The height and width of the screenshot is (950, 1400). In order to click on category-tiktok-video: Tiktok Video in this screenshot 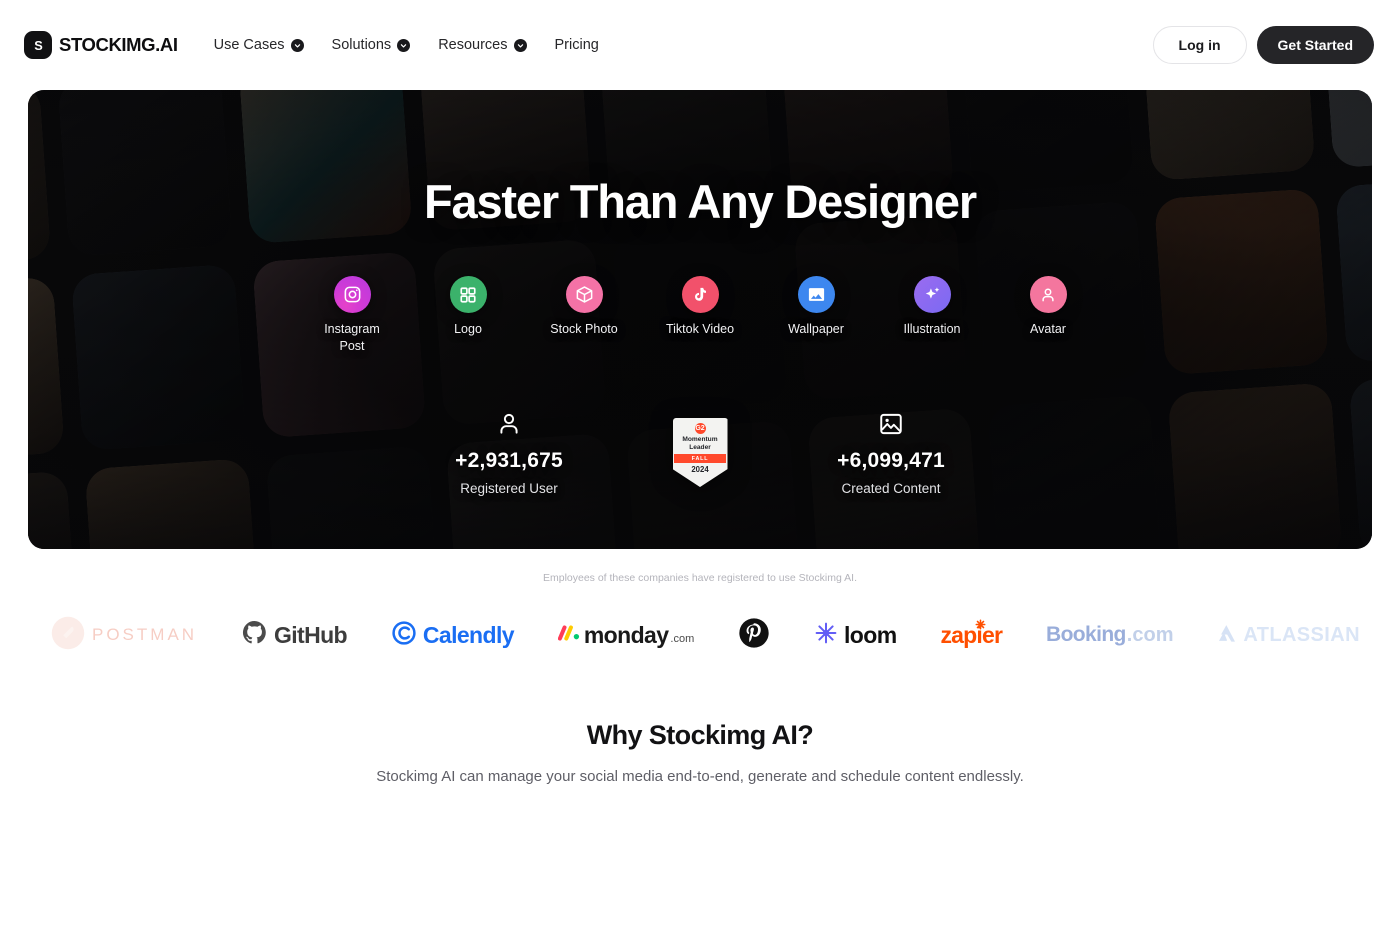, I will do `click(700, 307)`.